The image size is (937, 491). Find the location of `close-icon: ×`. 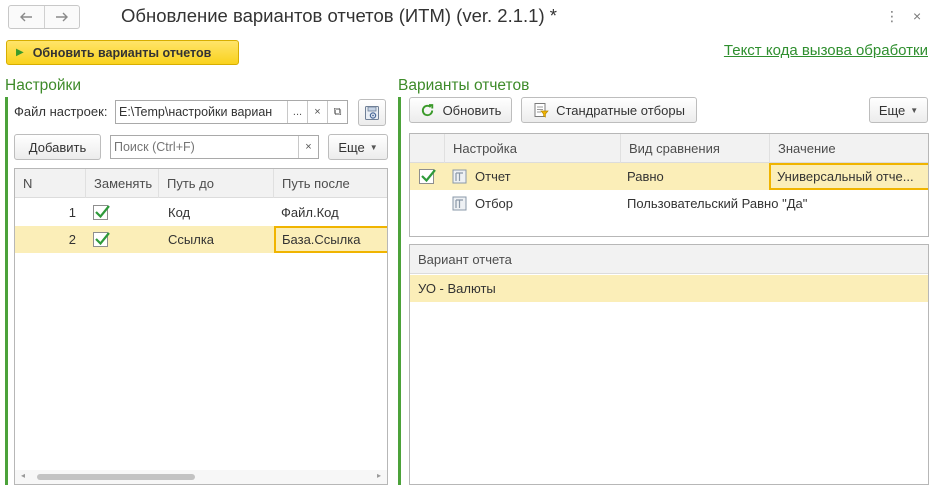

close-icon: × is located at coordinates (917, 16).